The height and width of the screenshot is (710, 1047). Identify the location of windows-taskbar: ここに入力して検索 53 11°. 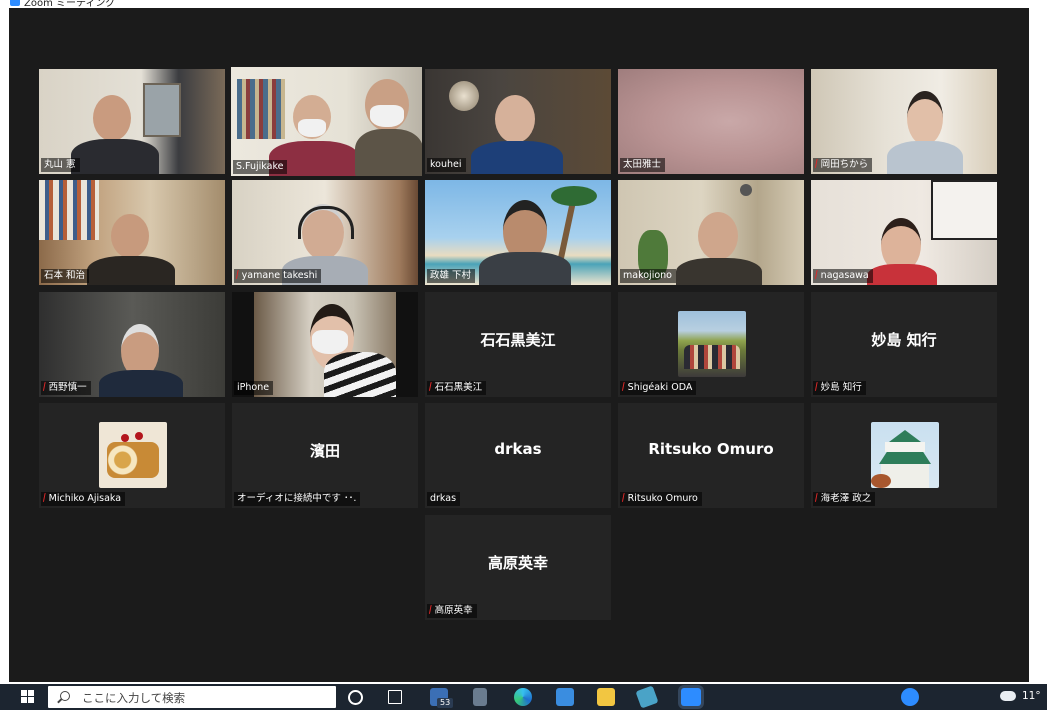
(523, 697).